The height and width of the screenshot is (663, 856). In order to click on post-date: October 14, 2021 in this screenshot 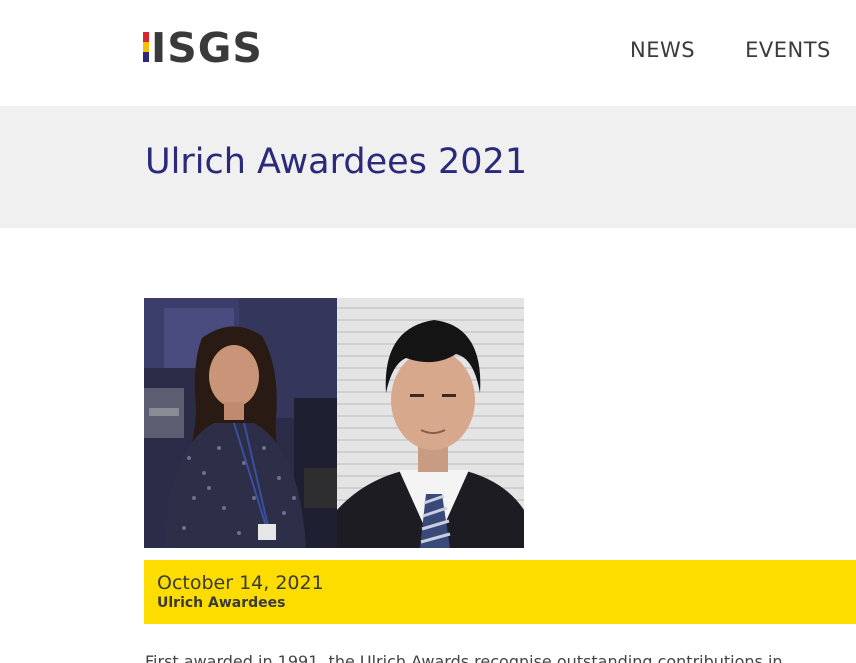, I will do `click(240, 583)`.